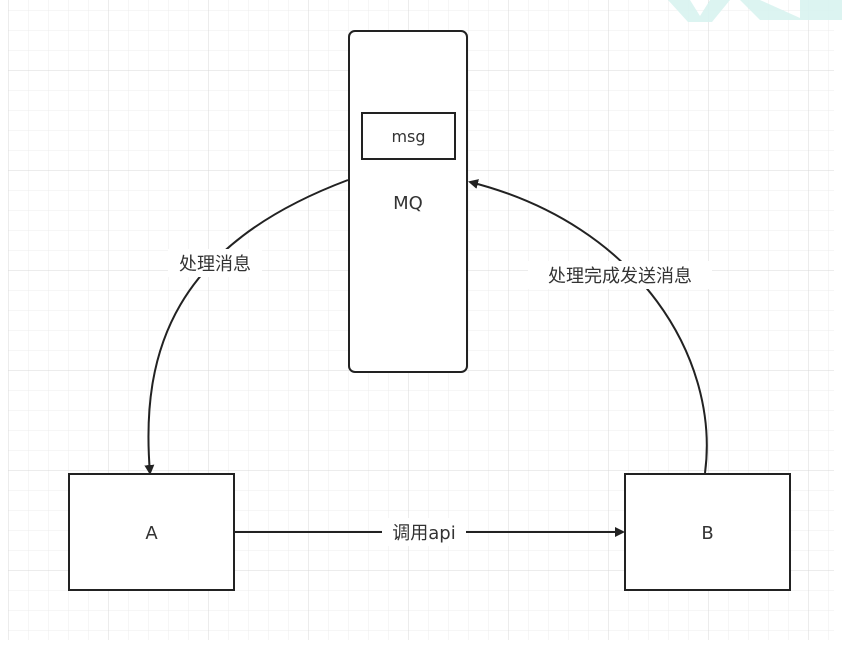  I want to click on node-a-label: A, so click(151, 533).